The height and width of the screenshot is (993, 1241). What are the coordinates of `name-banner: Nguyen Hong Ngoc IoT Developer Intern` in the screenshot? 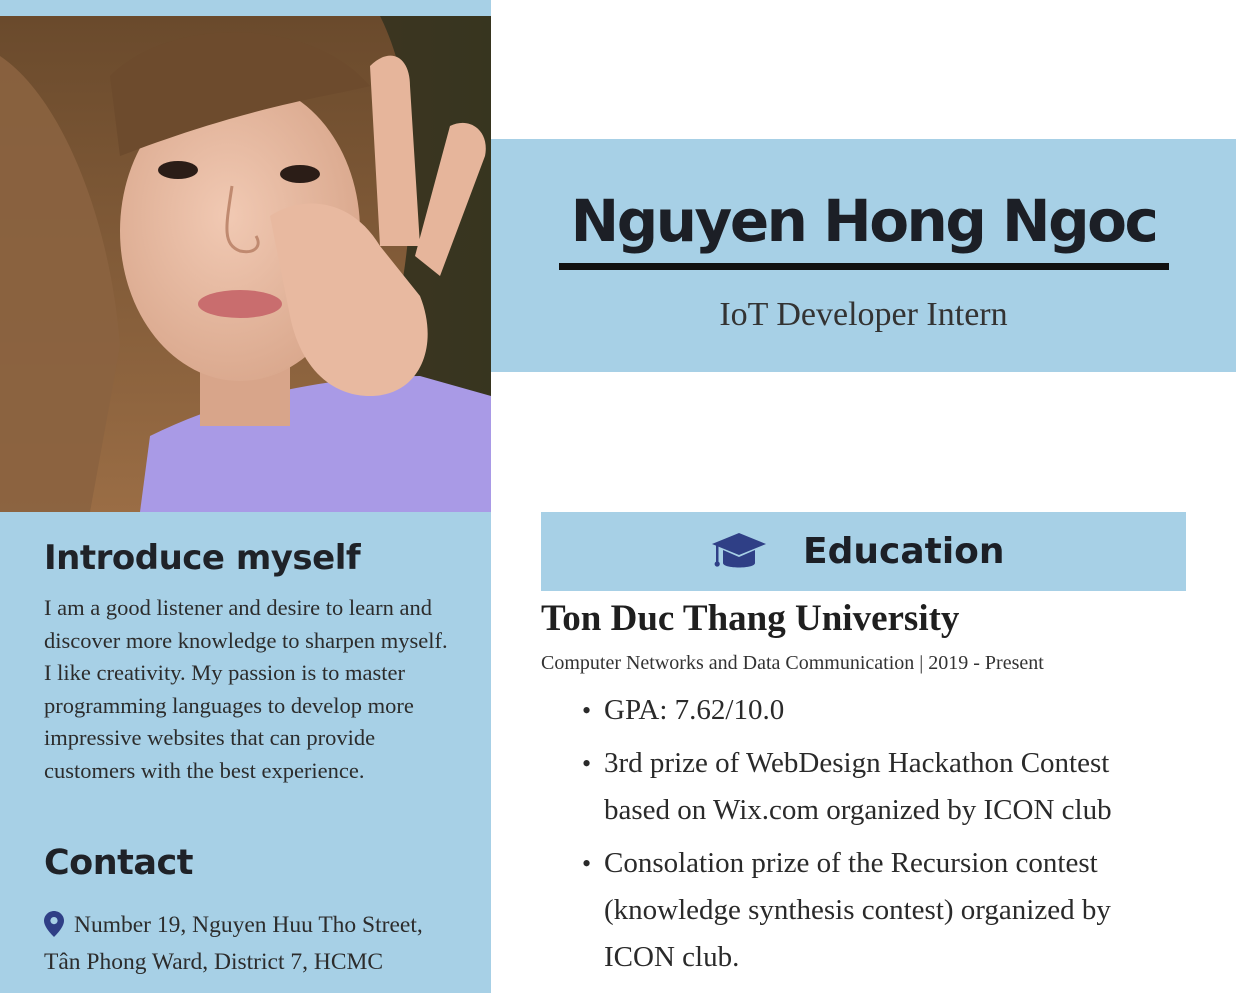 It's located at (863, 255).